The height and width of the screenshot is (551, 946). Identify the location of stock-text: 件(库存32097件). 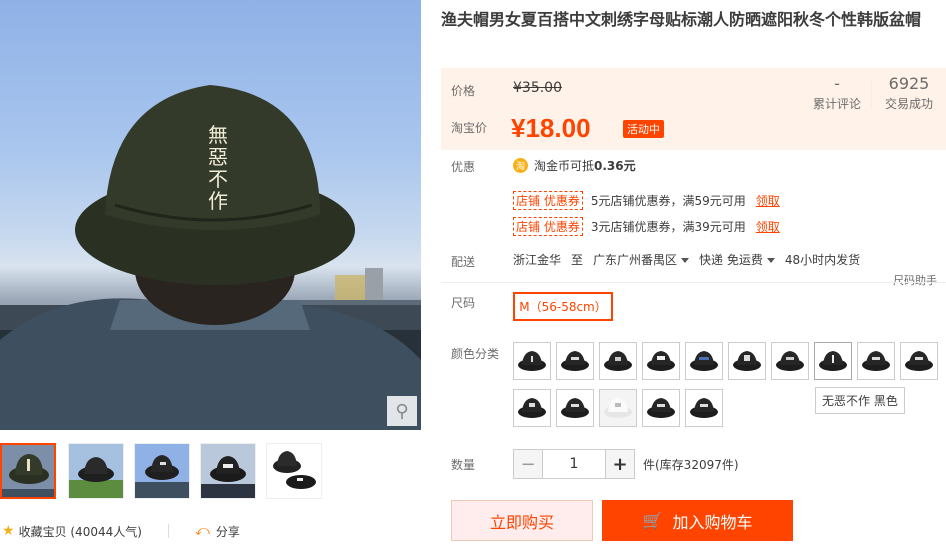
(691, 464).